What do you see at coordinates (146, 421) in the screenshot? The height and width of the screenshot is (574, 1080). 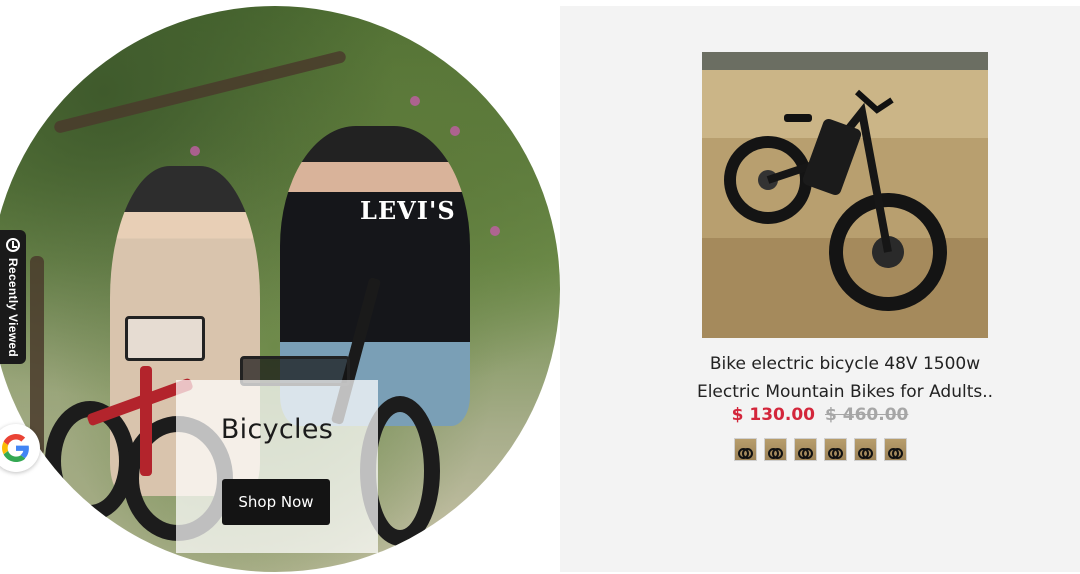 I see `bike-frame` at bounding box center [146, 421].